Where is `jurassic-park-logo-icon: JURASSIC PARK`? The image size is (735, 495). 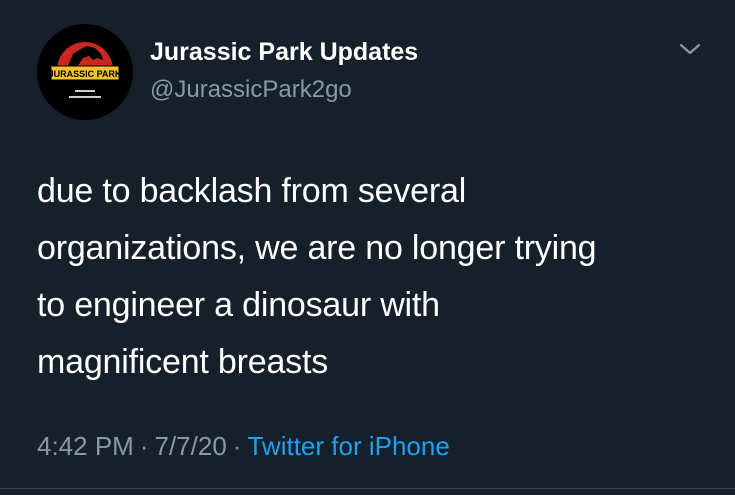
jurassic-park-logo-icon: JURASSIC PARK is located at coordinates (85, 72).